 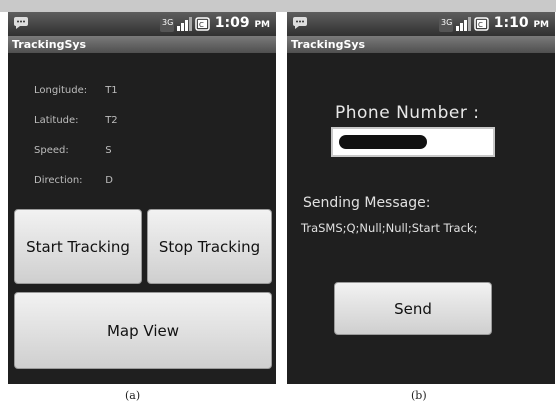 I want to click on sending-message-label: Sending Message:, so click(x=367, y=203).